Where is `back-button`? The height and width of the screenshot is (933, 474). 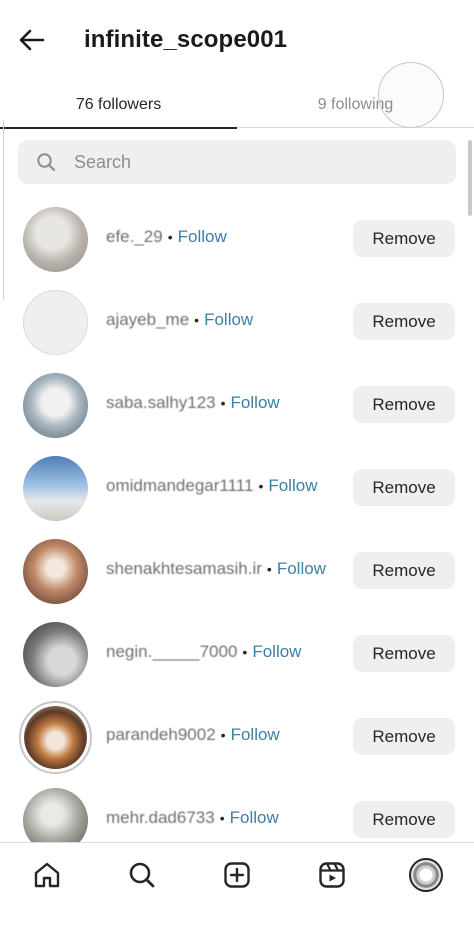 back-button is located at coordinates (32, 40).